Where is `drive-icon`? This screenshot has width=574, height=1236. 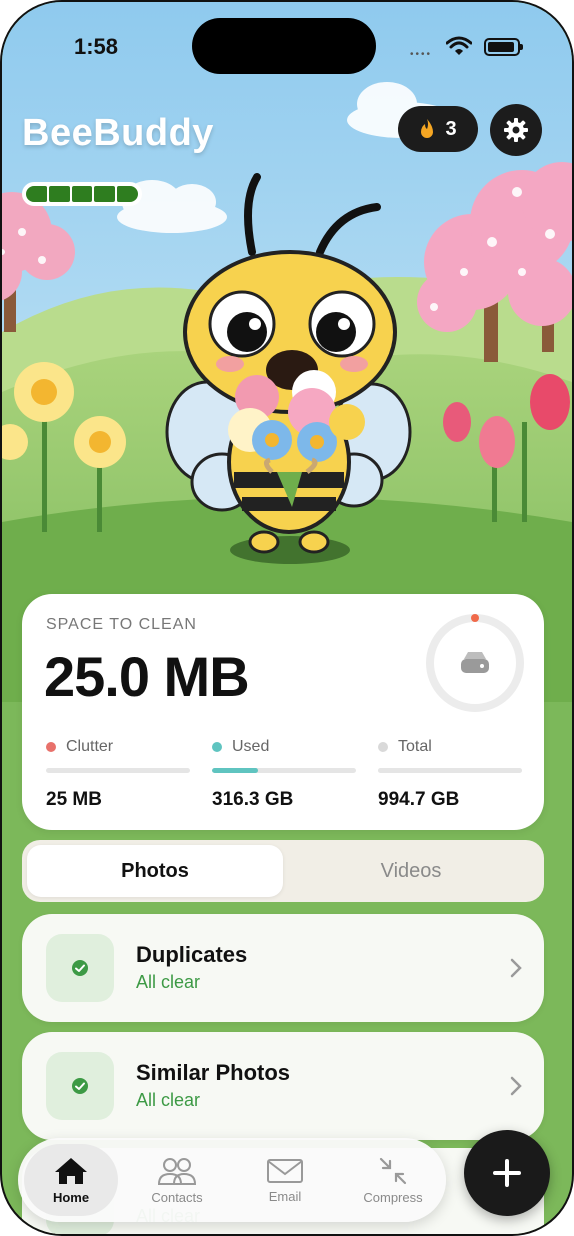 drive-icon is located at coordinates (475, 662).